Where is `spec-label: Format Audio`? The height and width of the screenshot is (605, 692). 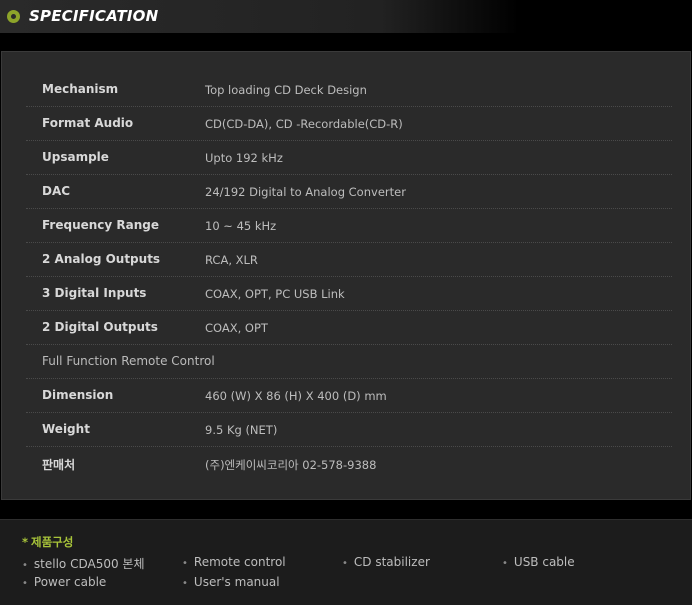
spec-label: Format Audio is located at coordinates (88, 123).